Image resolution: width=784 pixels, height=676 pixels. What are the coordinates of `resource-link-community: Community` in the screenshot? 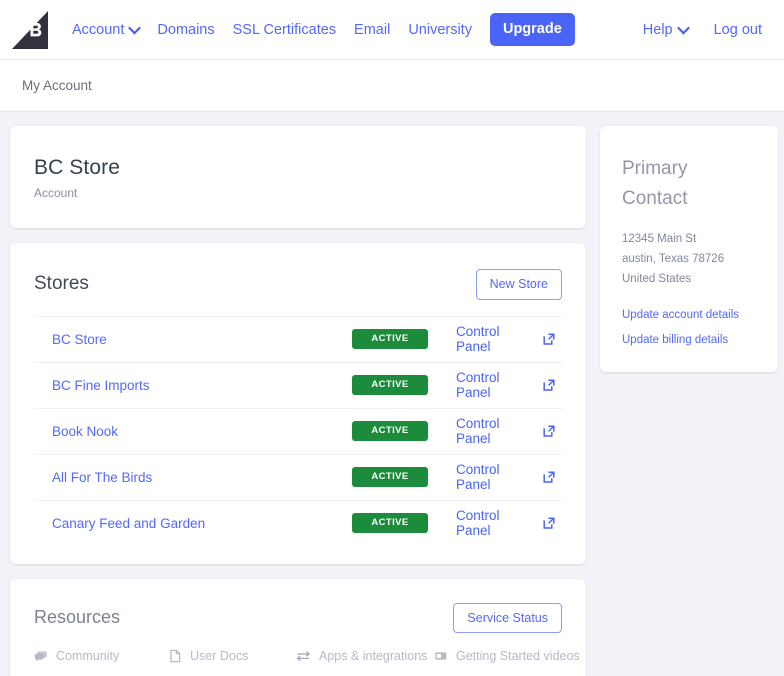 It's located at (101, 656).